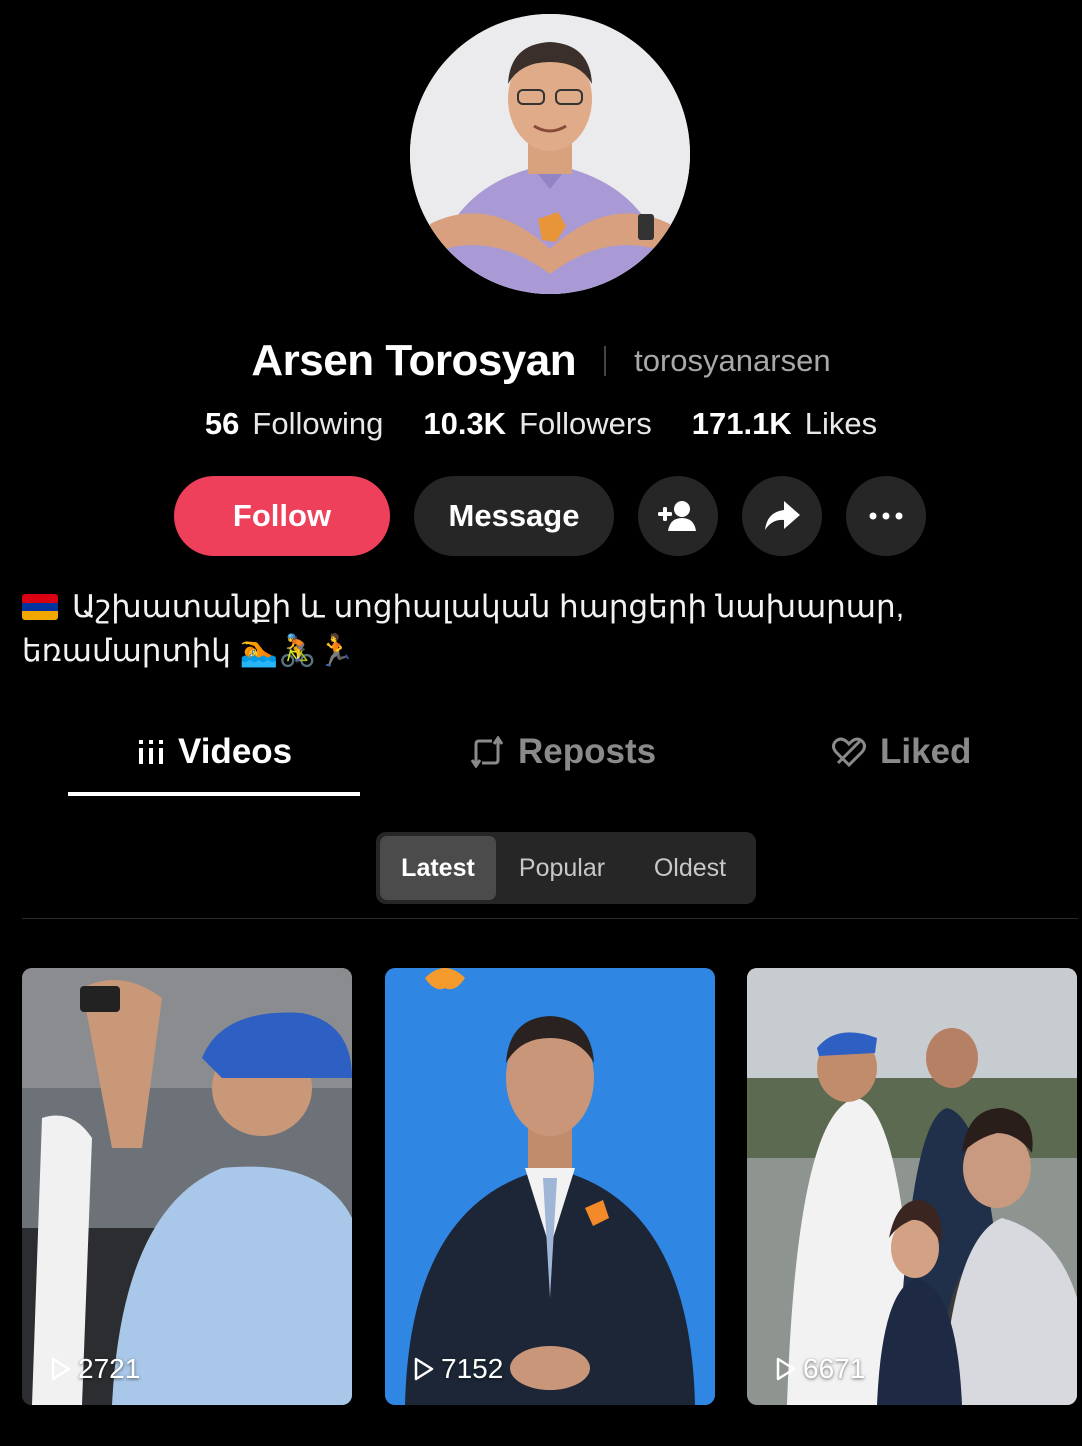 The image size is (1082, 1446). I want to click on stat-likes-count: 171.1K, so click(741, 423).